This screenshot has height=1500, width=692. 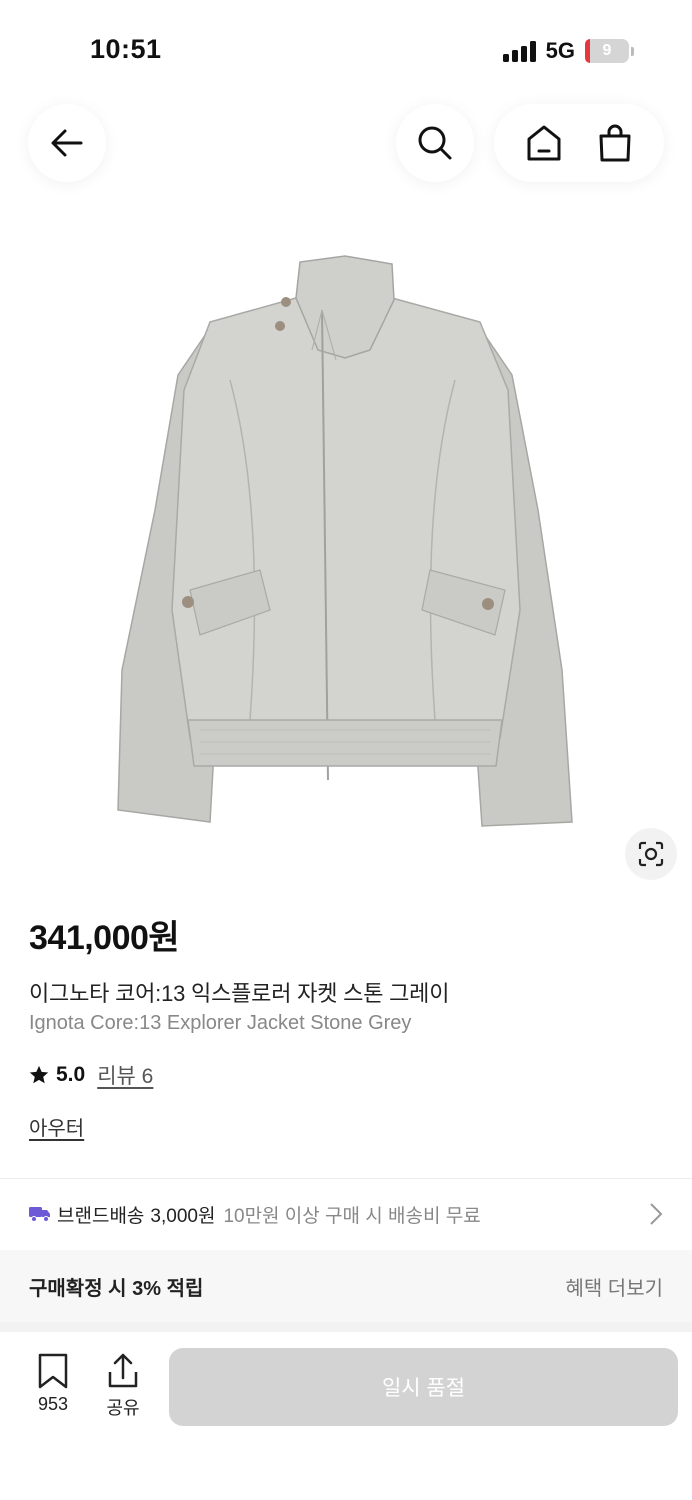 What do you see at coordinates (346, 1286) in the screenshot?
I see `benefit-row: 구매확정 시 3% 적립 혜택 더보기` at bounding box center [346, 1286].